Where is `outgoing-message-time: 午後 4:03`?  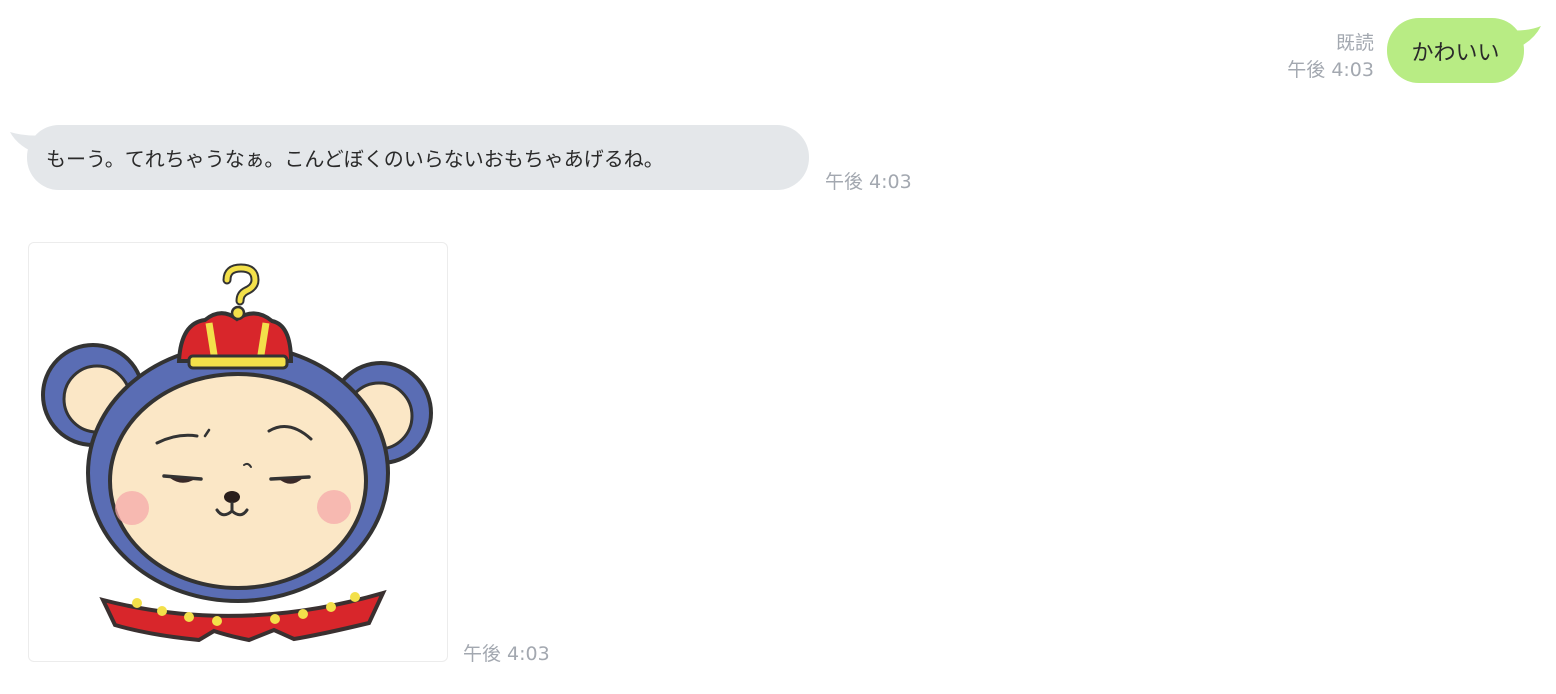 outgoing-message-time: 午後 4:03 is located at coordinates (1330, 70).